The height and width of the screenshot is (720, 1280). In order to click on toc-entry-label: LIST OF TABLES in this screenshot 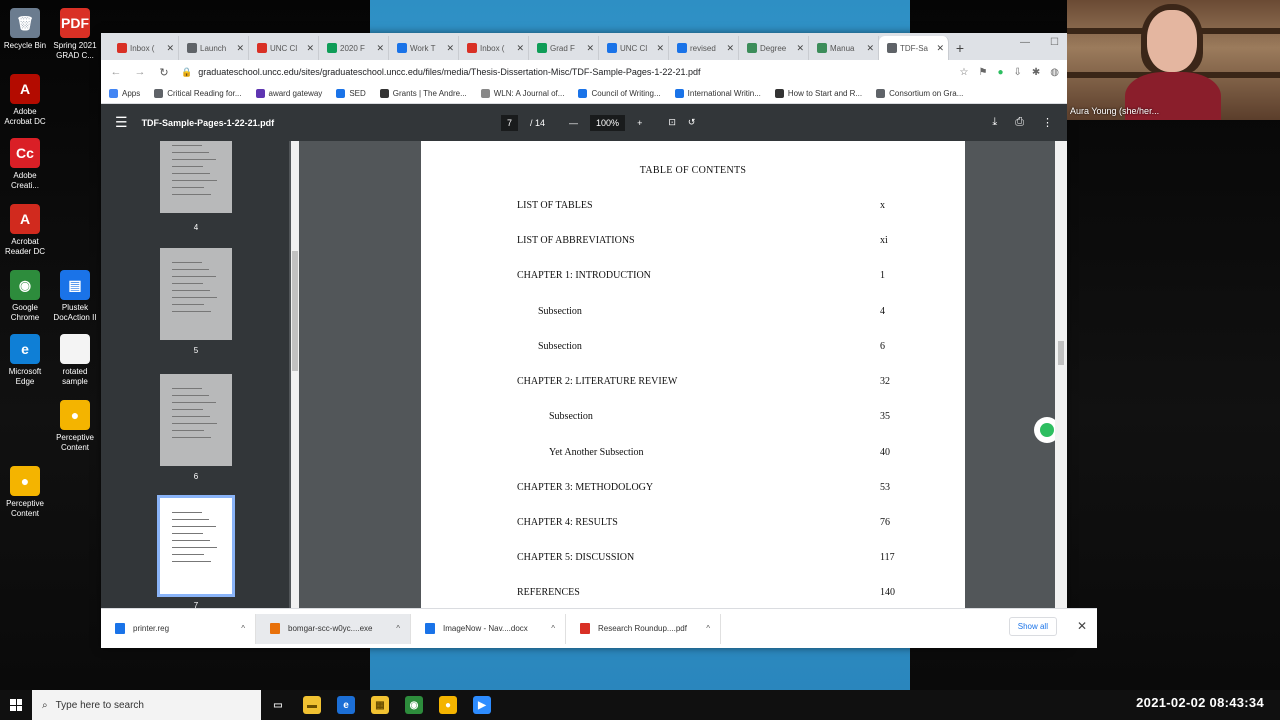, I will do `click(555, 205)`.